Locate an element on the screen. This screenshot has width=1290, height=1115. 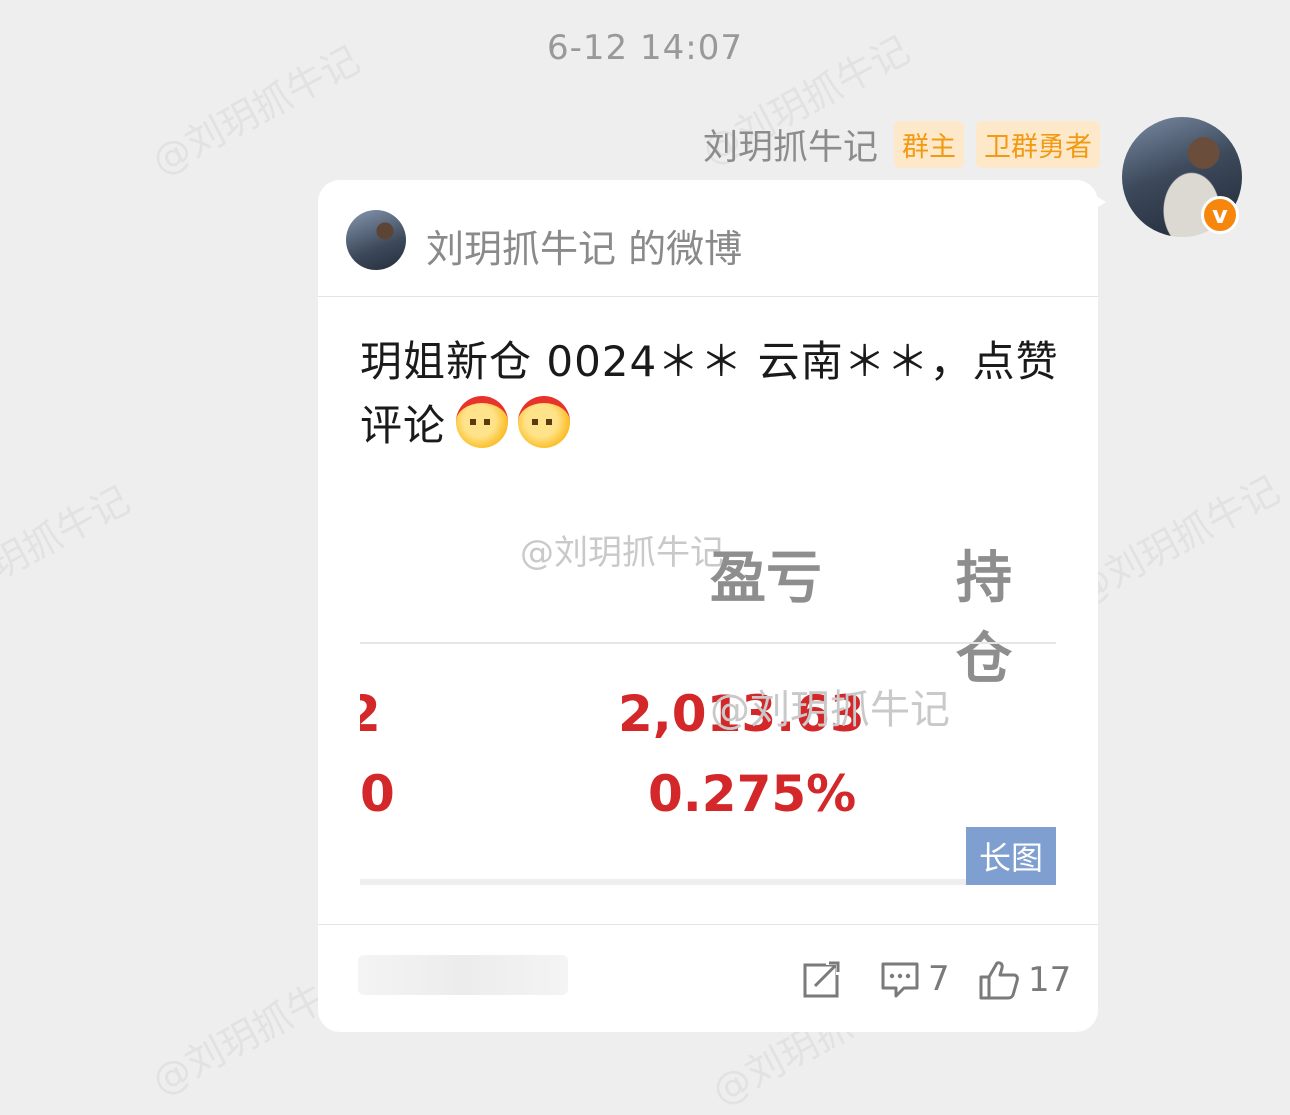
verified-icon: v is located at coordinates (1220, 215).